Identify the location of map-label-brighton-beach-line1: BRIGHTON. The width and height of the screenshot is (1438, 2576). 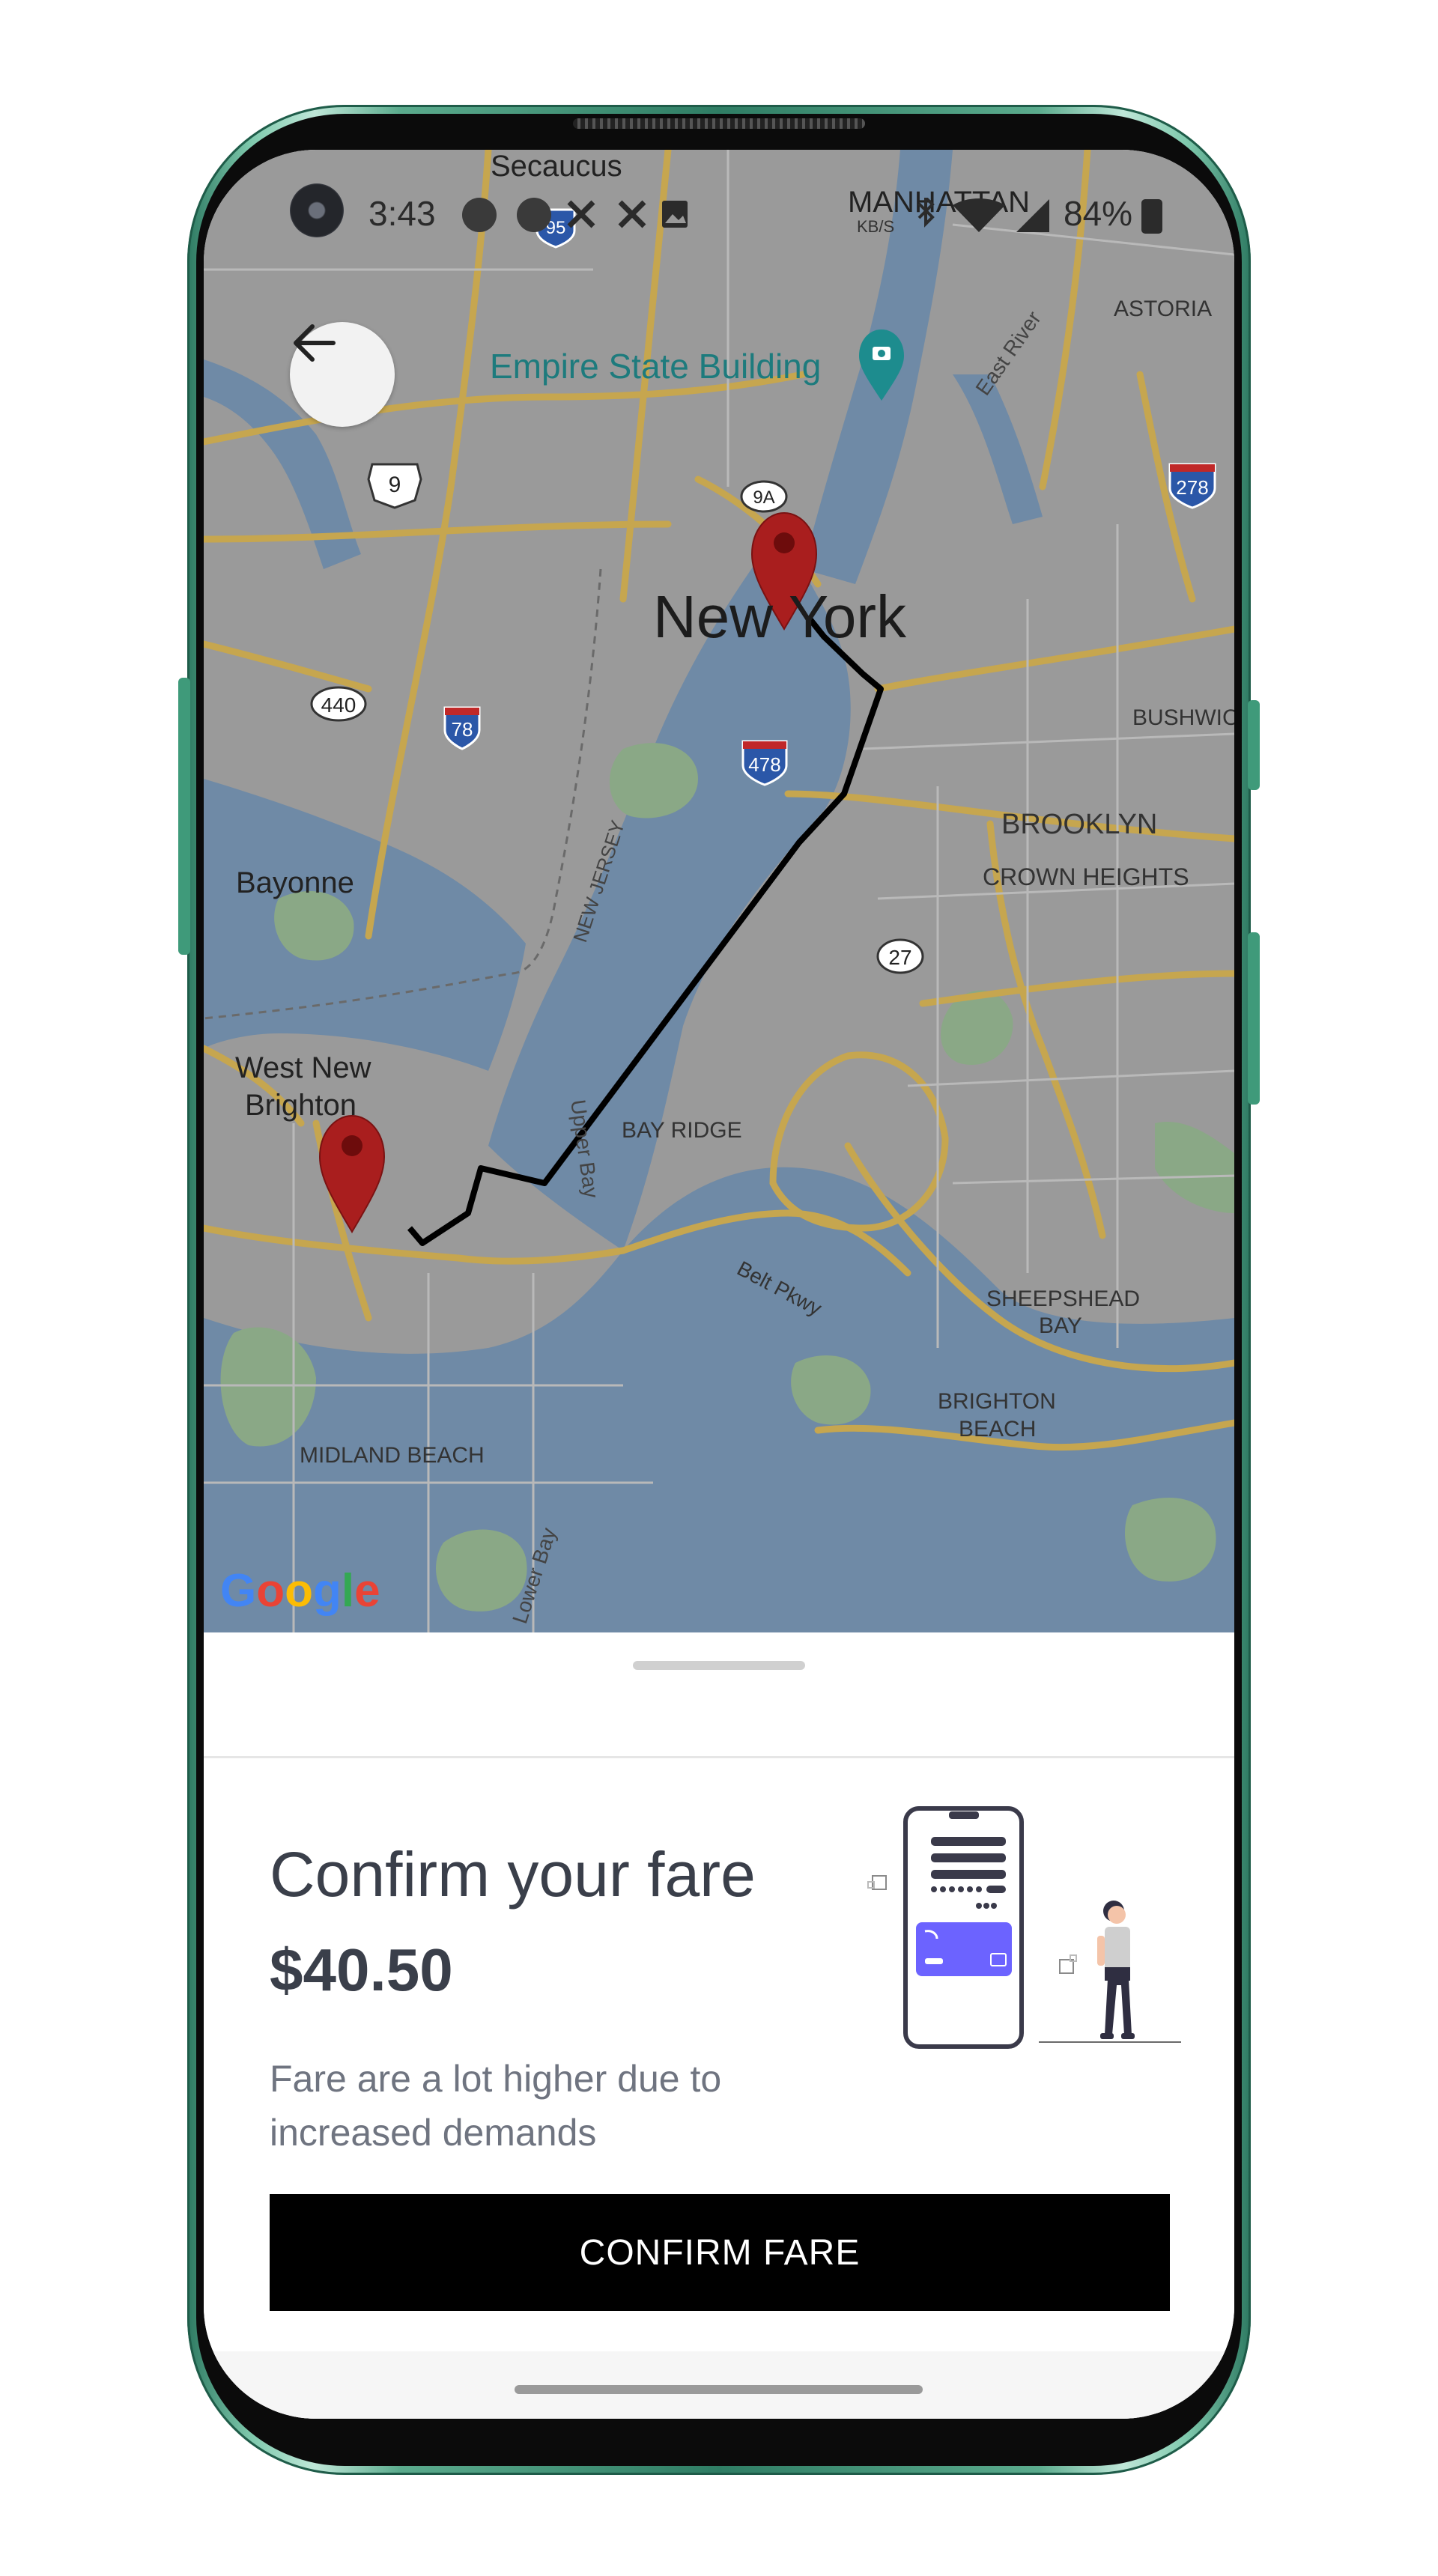
(997, 1401).